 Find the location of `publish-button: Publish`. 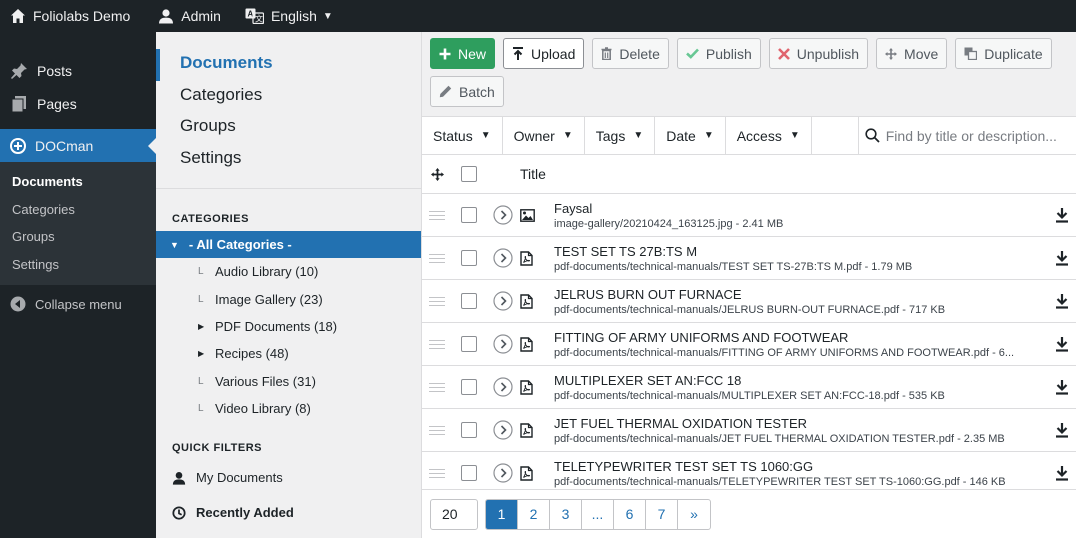

publish-button: Publish is located at coordinates (718, 53).